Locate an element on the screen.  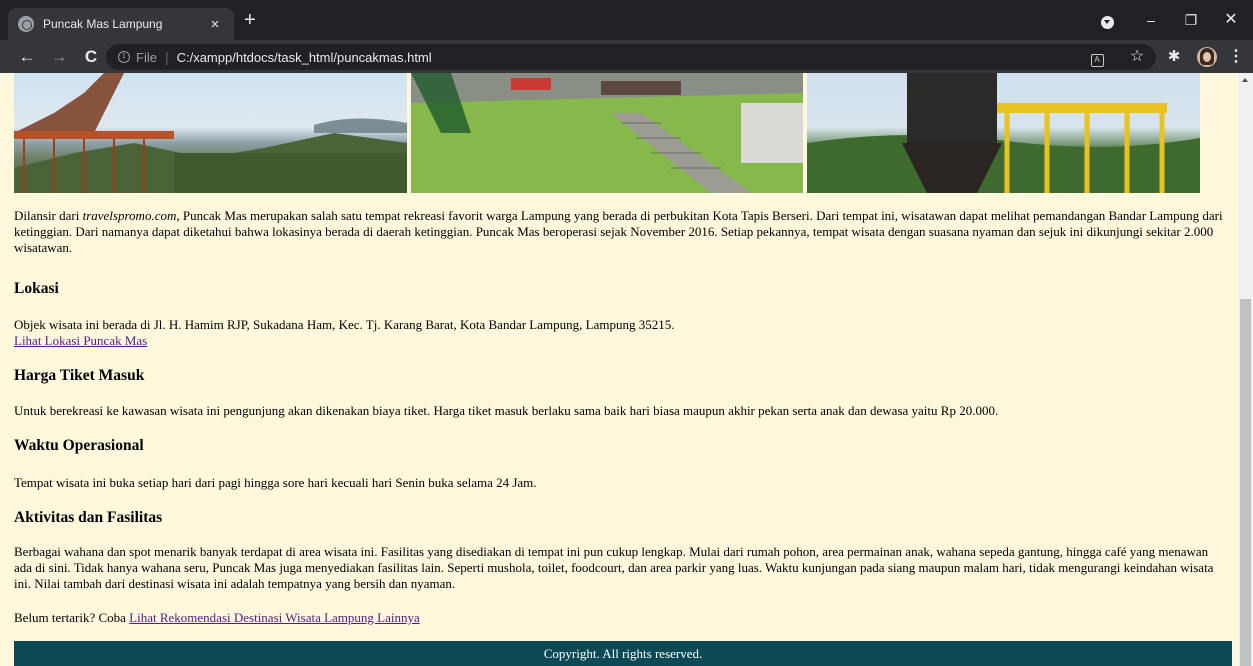
info-icon: i is located at coordinates (124, 57).